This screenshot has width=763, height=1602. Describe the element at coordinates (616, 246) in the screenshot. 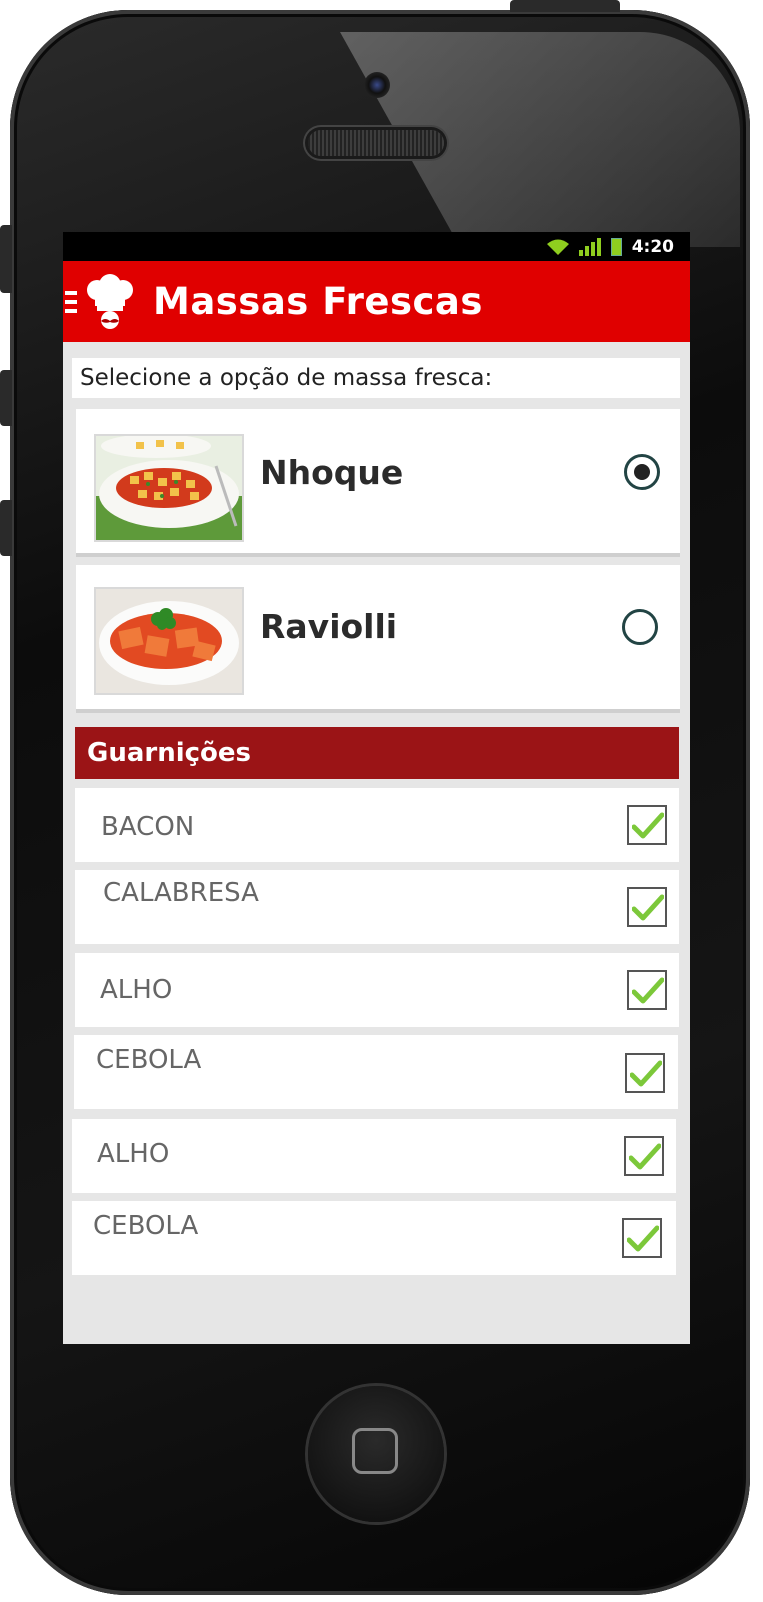

I see `battery-icon` at that location.